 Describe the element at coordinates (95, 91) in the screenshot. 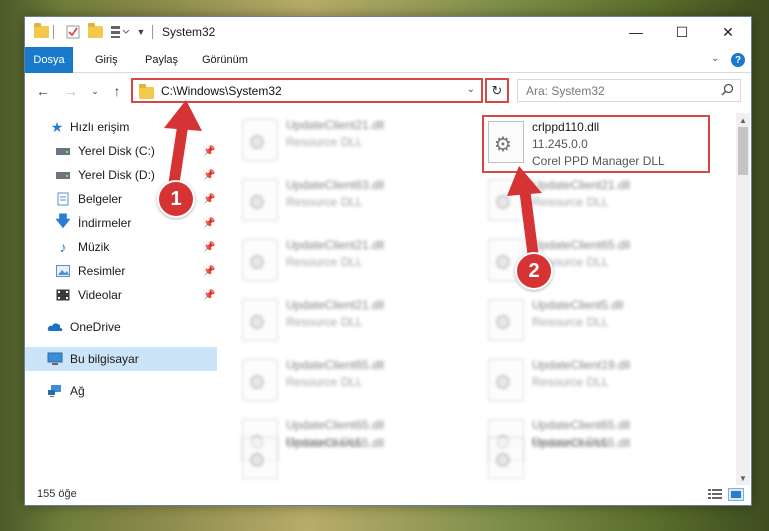

I see `recent-locations-icon: ⌄` at that location.